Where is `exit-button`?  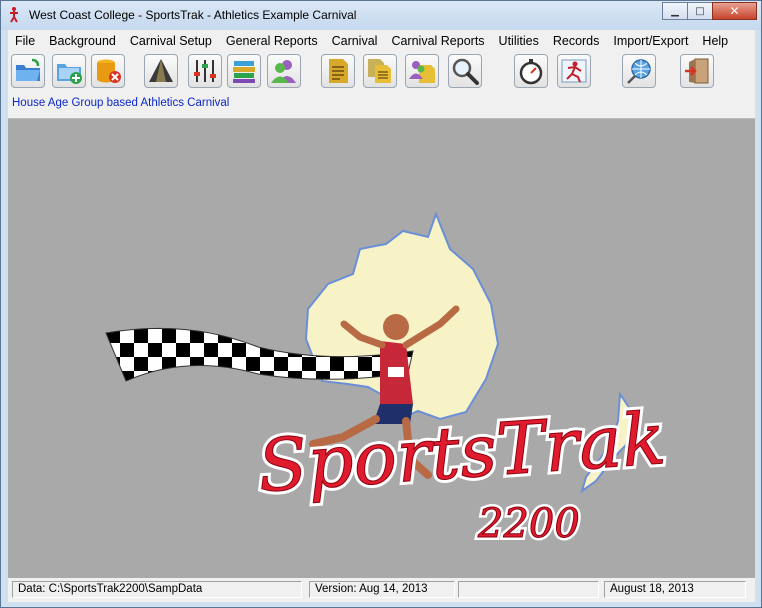 exit-button is located at coordinates (697, 71).